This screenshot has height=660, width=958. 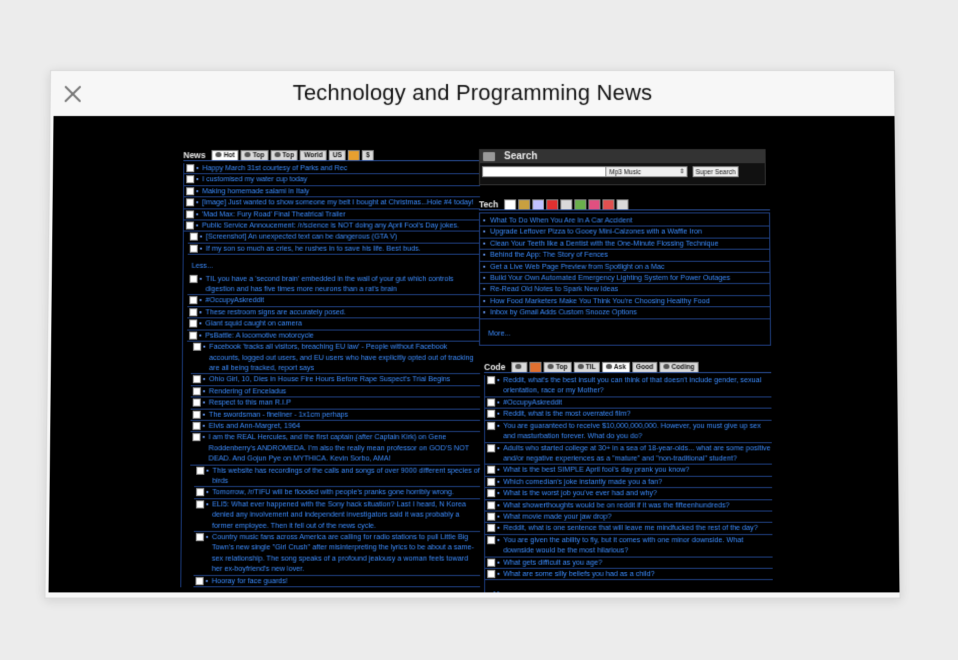 What do you see at coordinates (566, 413) in the screenshot?
I see `code-link: Reddit, what is the most overrated film?` at bounding box center [566, 413].